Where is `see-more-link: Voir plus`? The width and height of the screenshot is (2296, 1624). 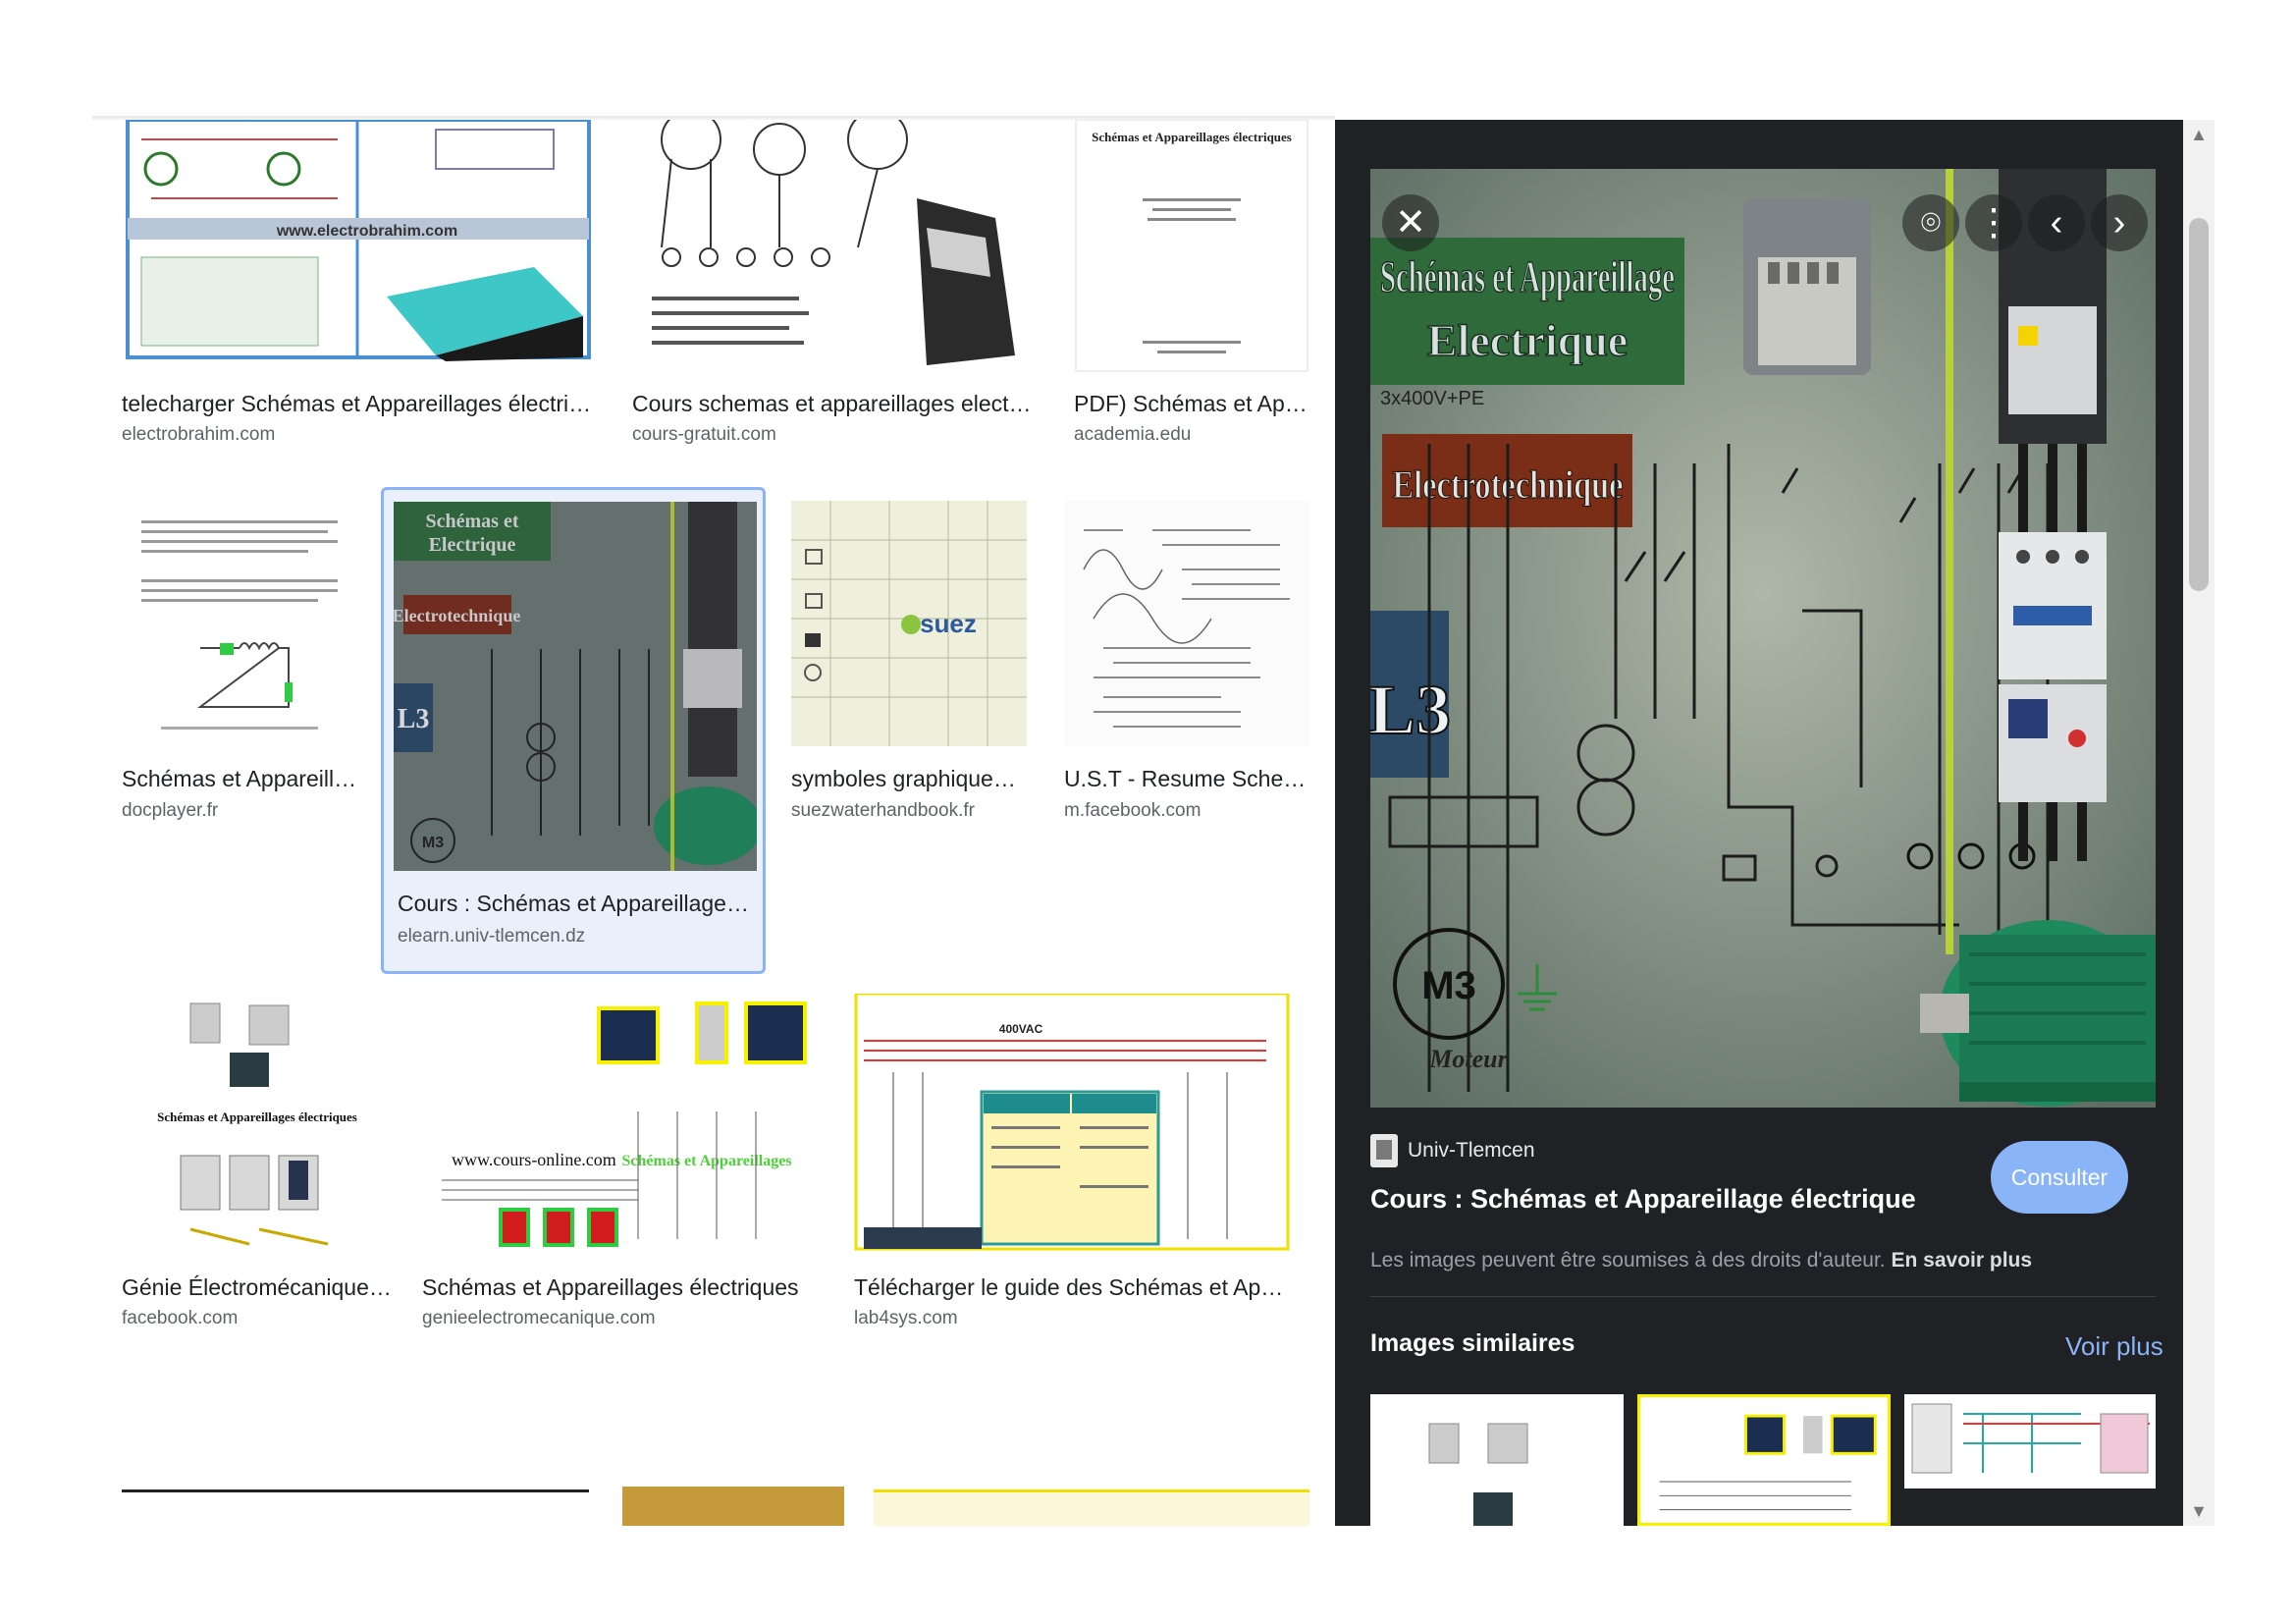
see-more-link: Voir plus is located at coordinates (2114, 1346).